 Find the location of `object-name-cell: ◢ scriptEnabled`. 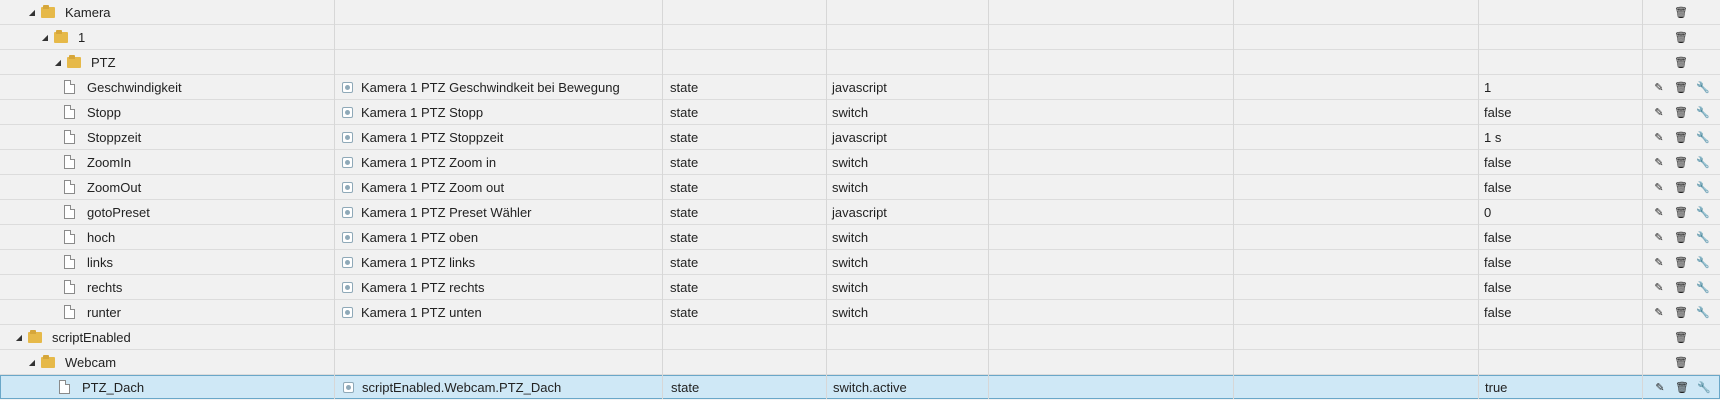

object-name-cell: ◢ scriptEnabled is located at coordinates (167, 337).